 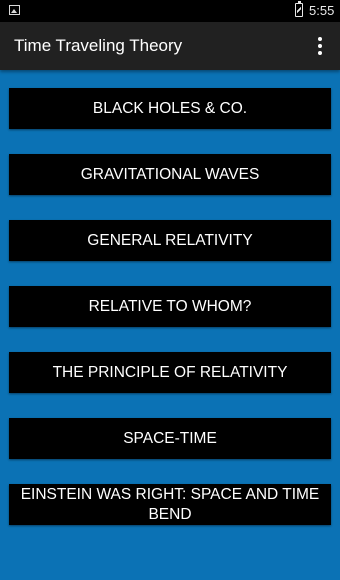 I want to click on topic-button-einstein-was-right: EINSTEIN WAS RIGHT: SPACE AND TIME BEND, so click(x=170, y=504).